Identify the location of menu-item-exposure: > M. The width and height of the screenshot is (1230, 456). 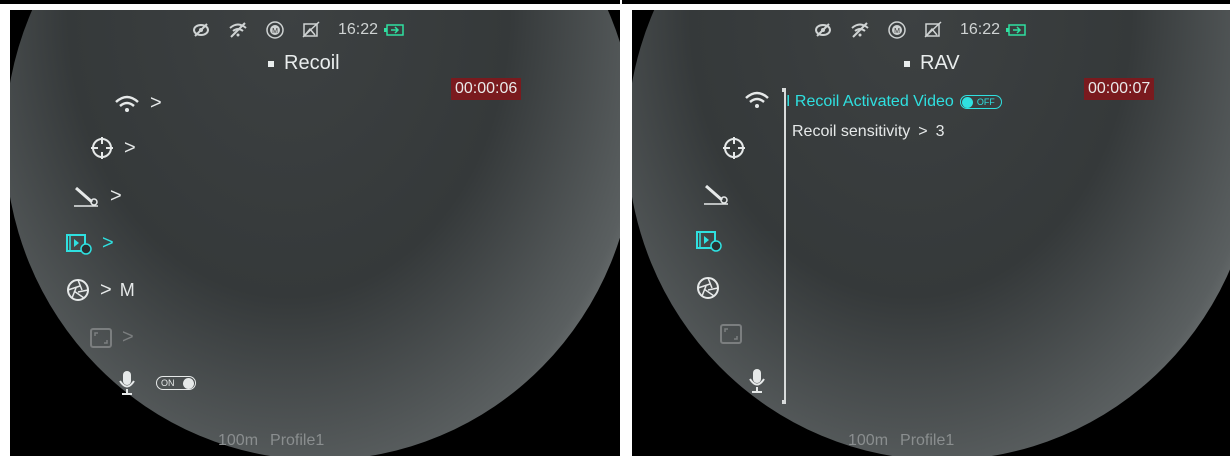
(100, 290).